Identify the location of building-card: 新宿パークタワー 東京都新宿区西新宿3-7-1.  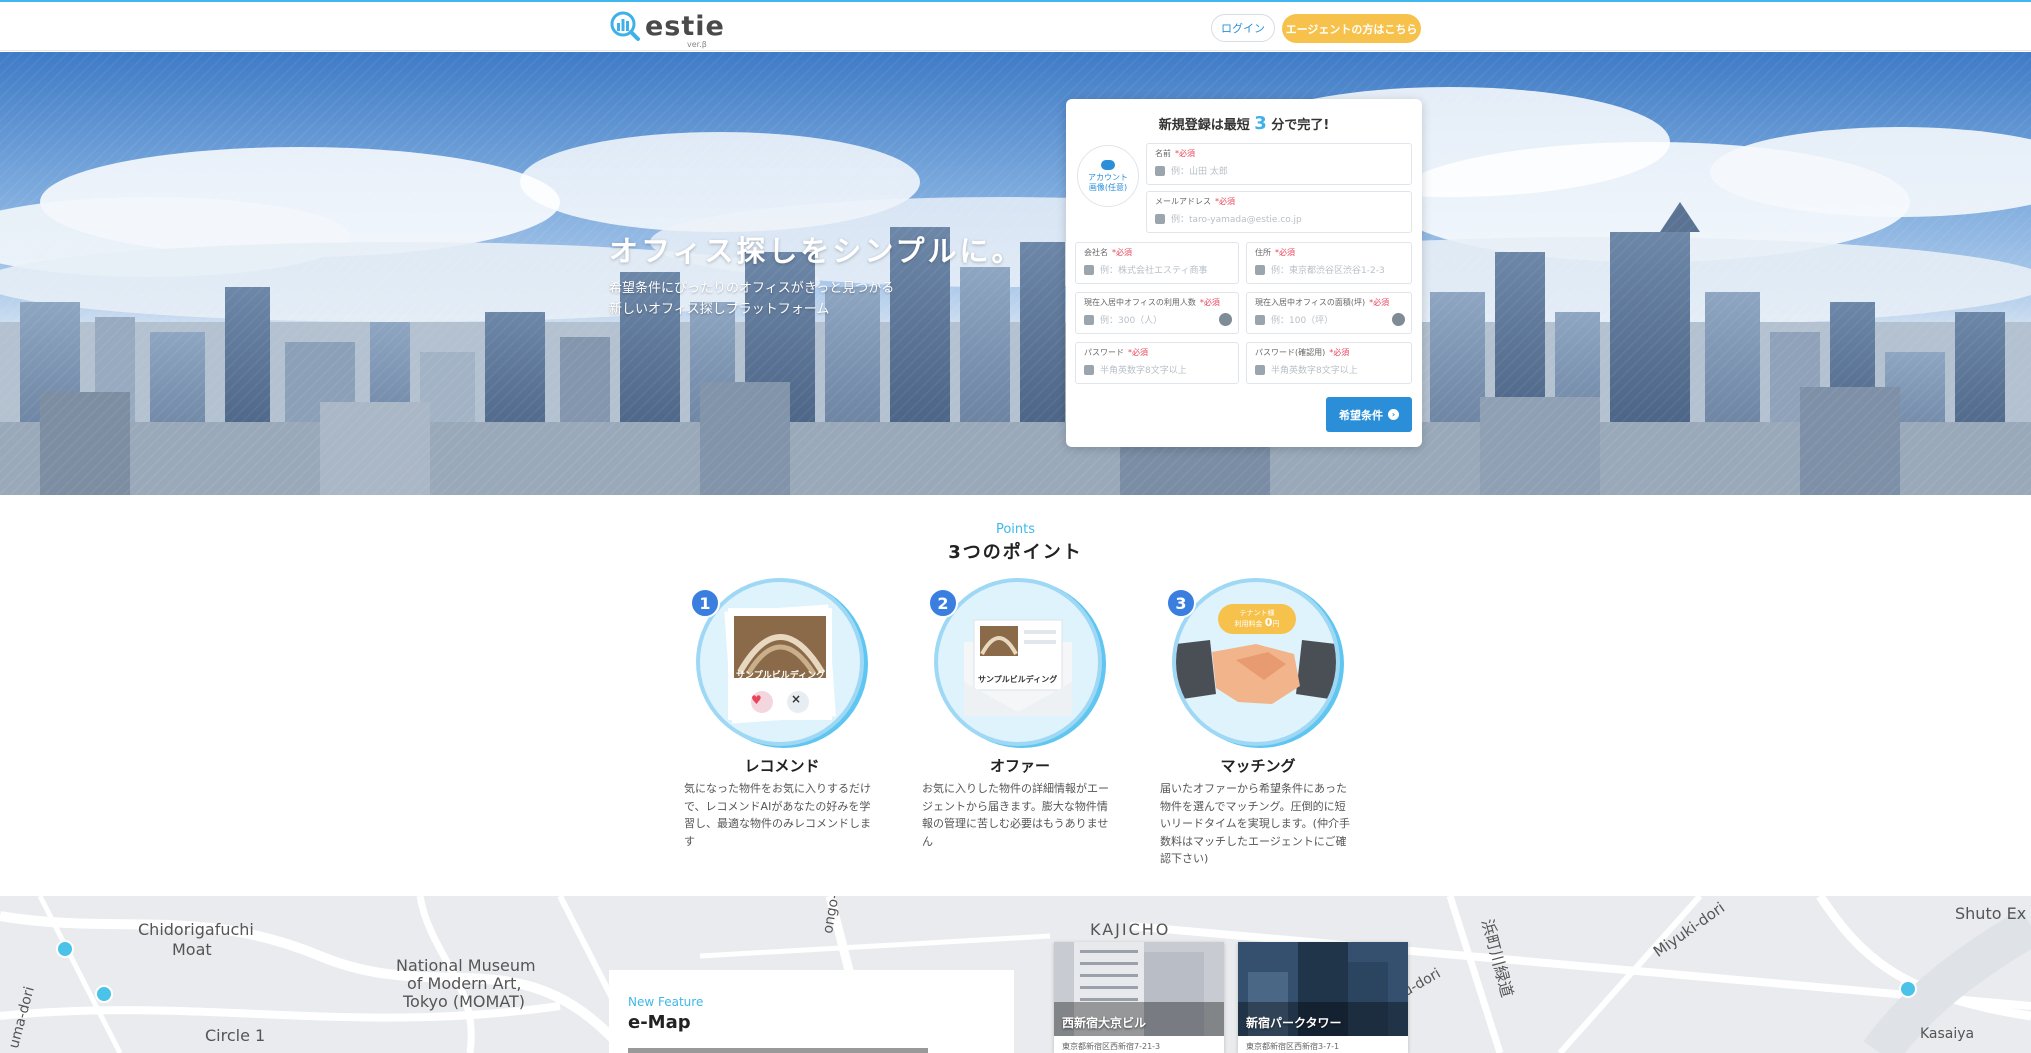
(1323, 997).